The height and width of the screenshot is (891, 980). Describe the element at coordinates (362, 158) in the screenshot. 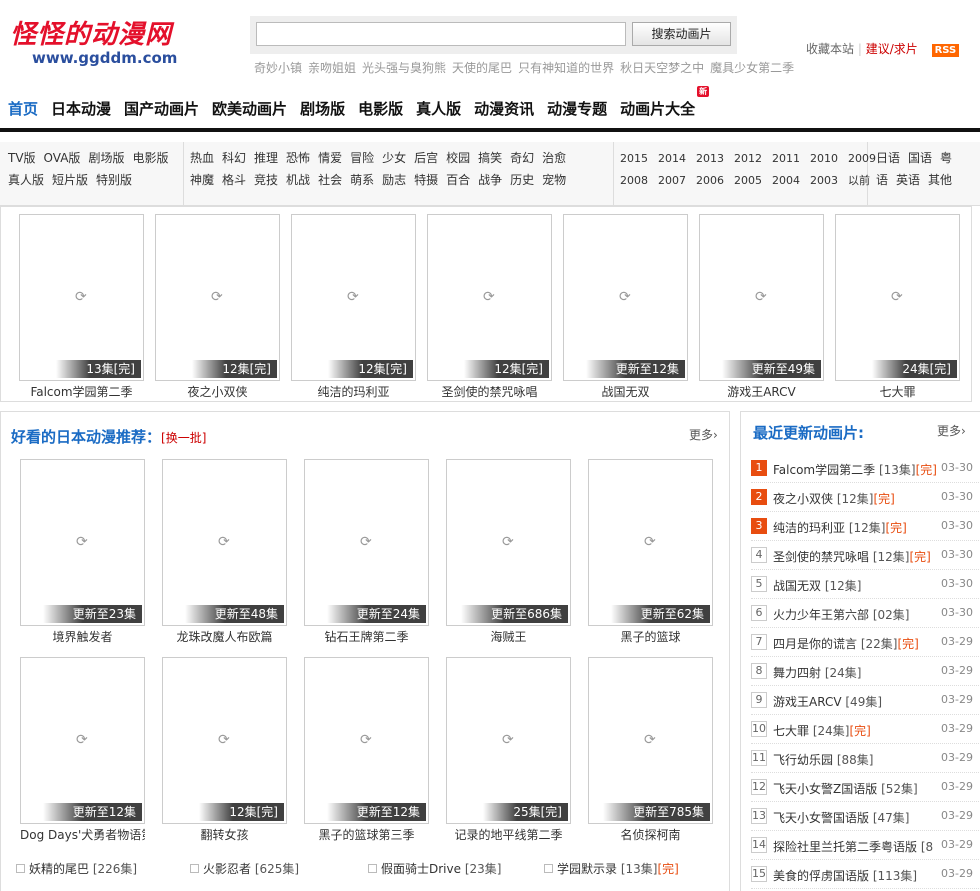

I see `category-link: 冒险` at that location.